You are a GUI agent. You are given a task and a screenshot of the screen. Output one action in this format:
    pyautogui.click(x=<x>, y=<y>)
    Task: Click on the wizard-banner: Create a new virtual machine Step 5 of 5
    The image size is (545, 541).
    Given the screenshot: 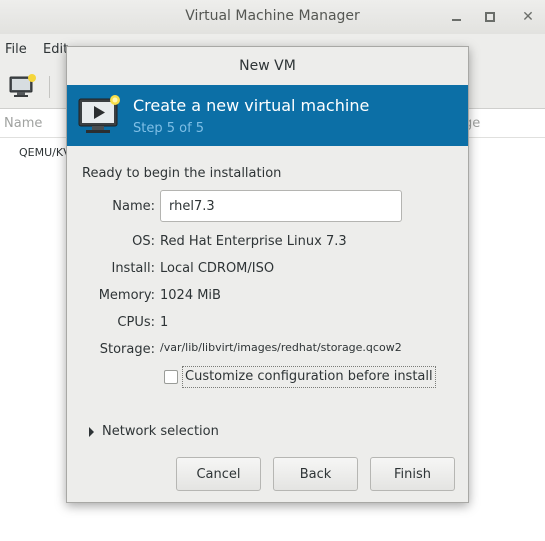 What is the action you would take?
    pyautogui.click(x=267, y=115)
    